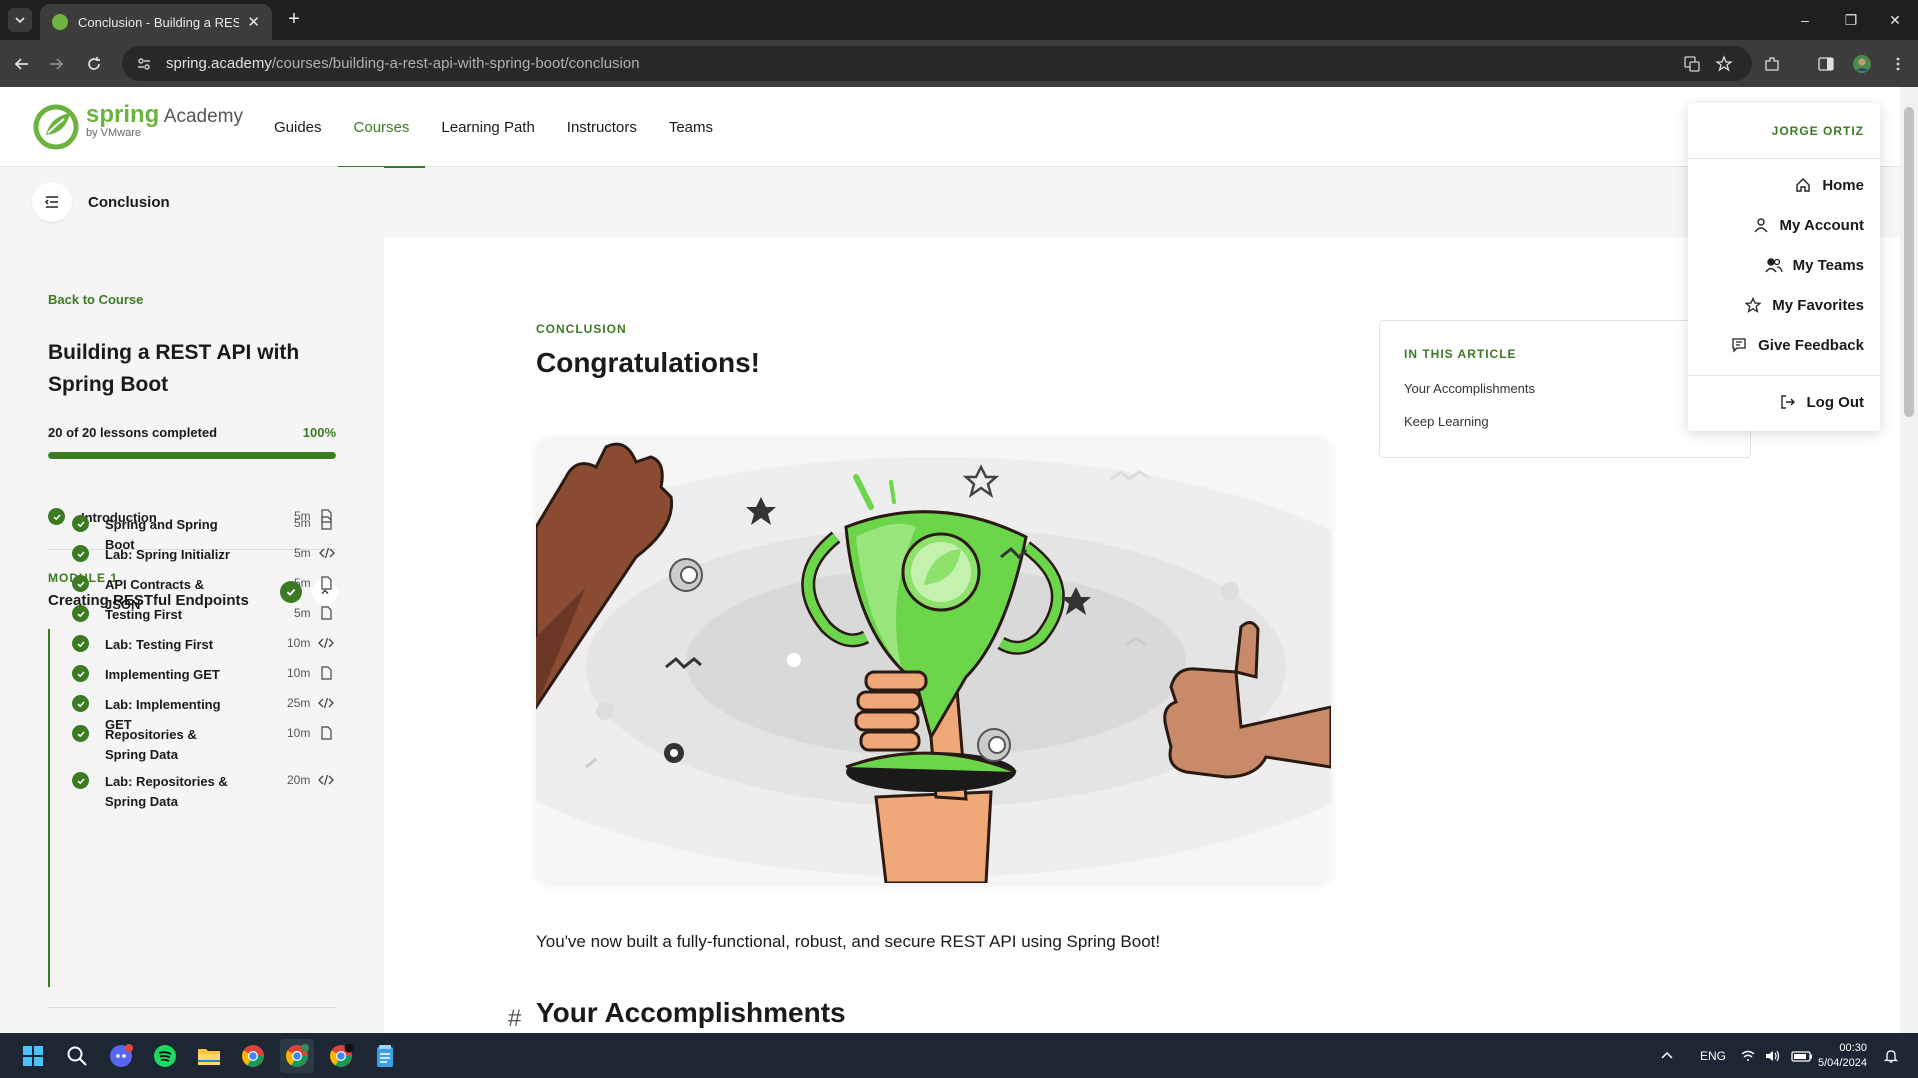  I want to click on module-lesson-item: Lab: Repositories & Spring Data, so click(154, 792).